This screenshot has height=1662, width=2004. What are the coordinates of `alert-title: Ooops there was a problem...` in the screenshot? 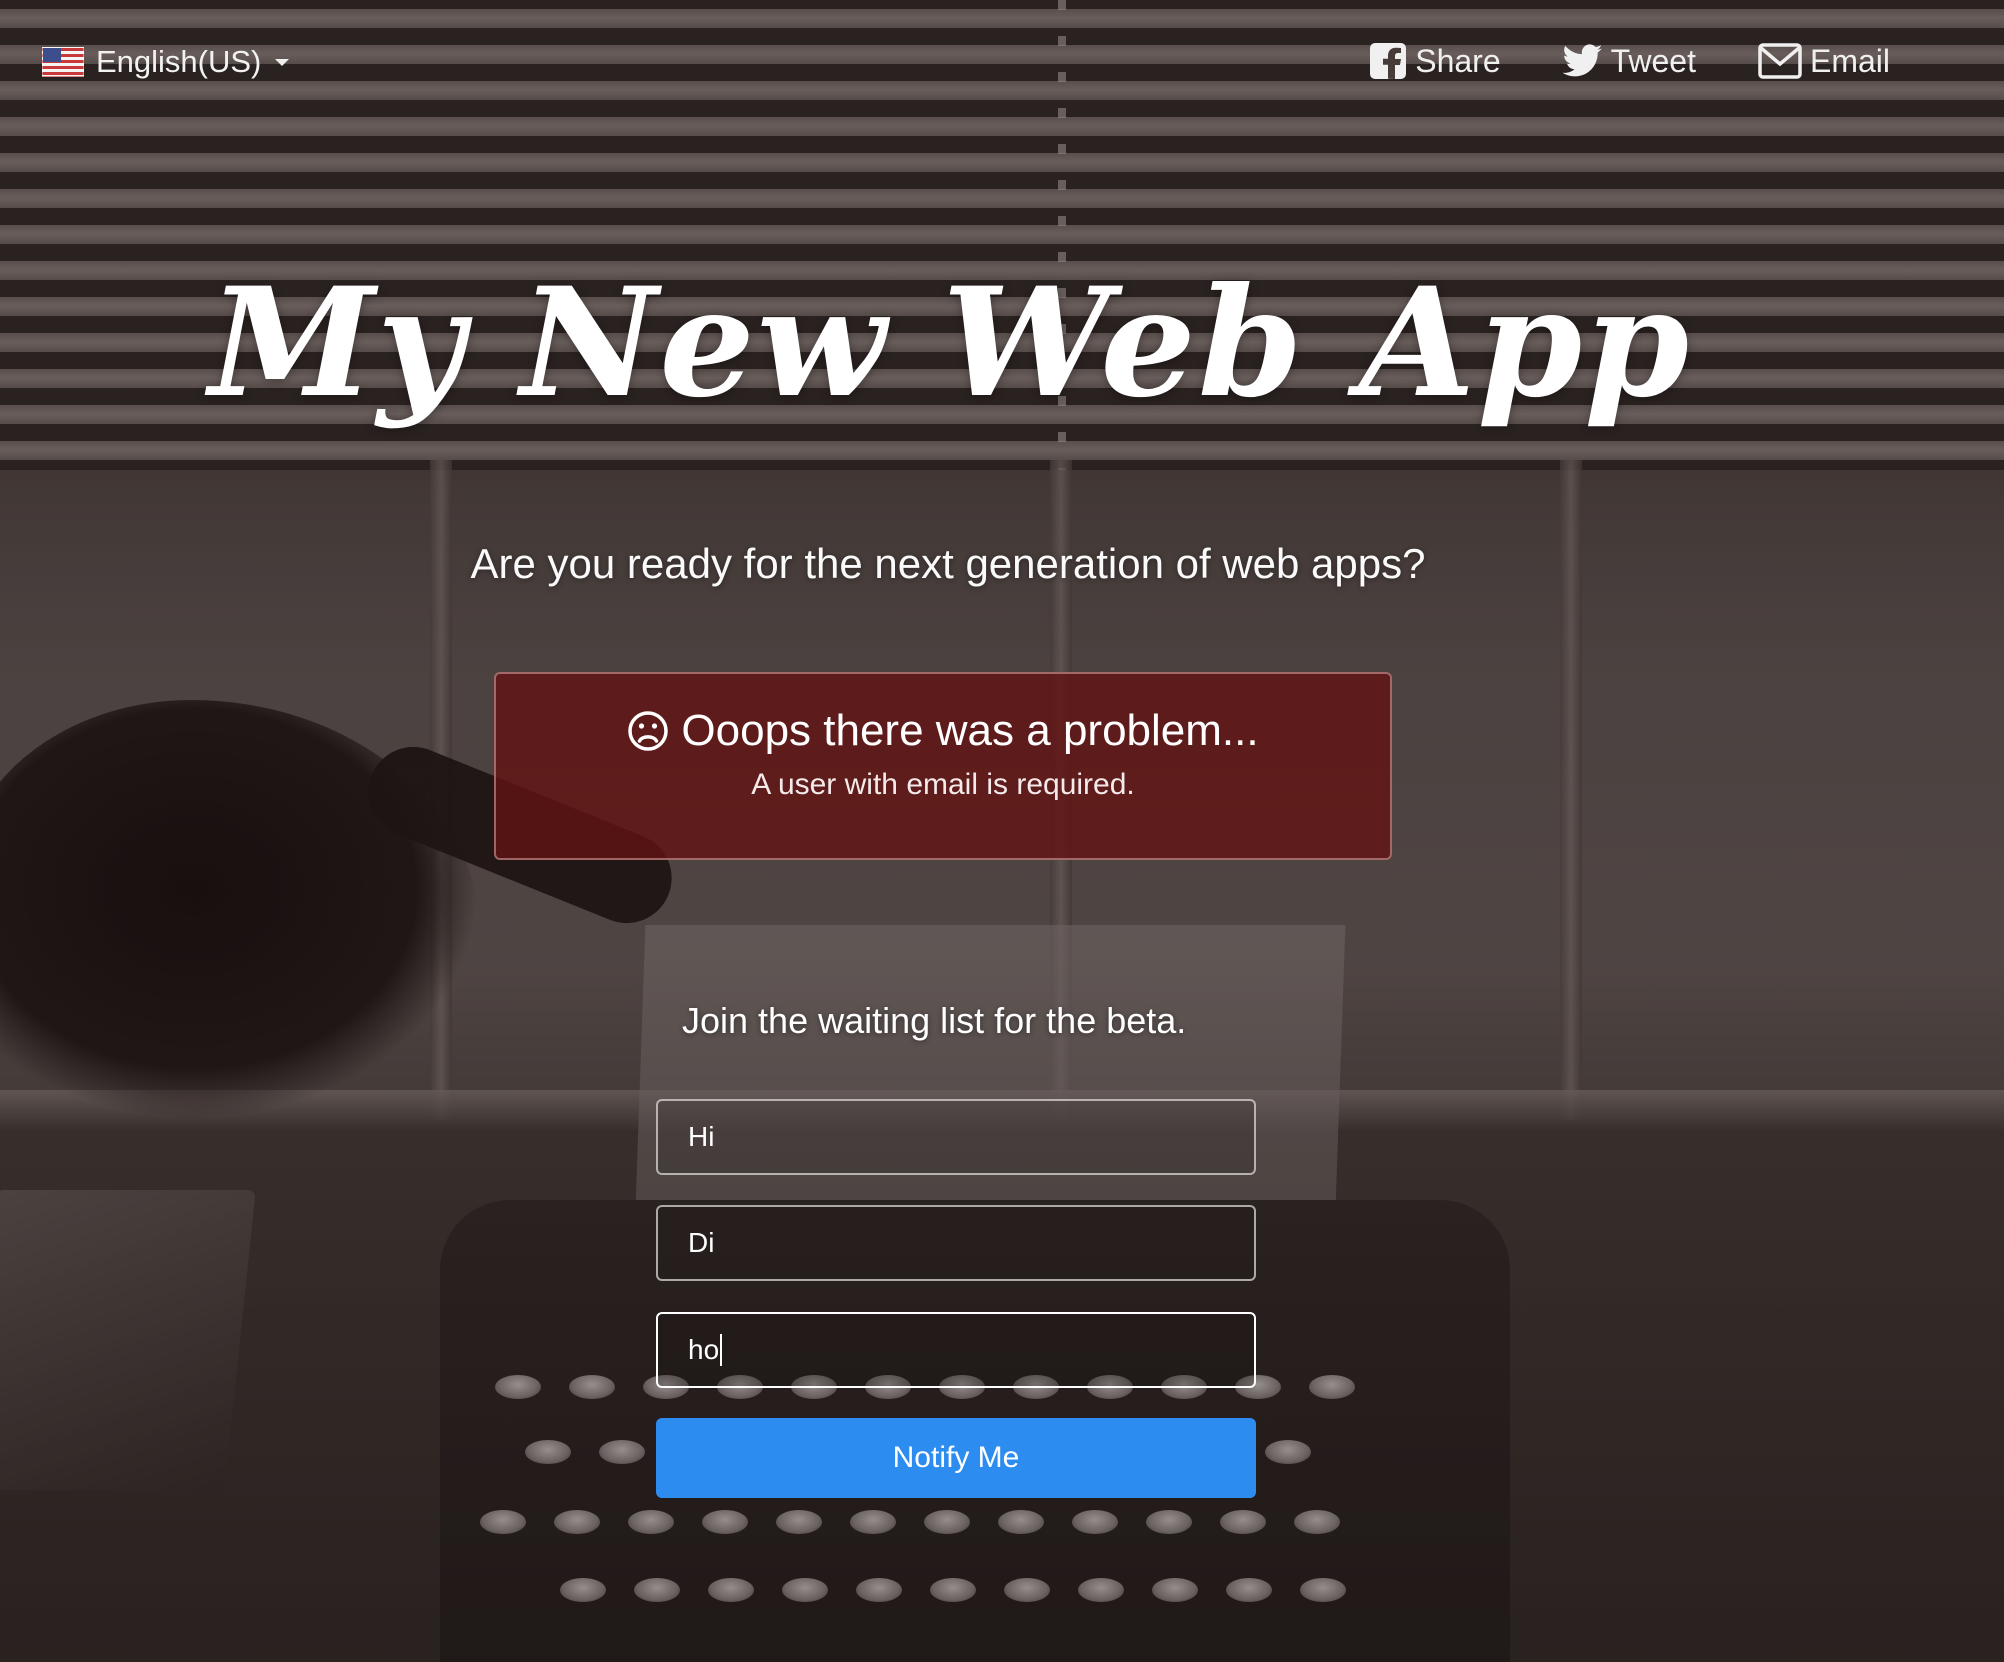 It's located at (970, 730).